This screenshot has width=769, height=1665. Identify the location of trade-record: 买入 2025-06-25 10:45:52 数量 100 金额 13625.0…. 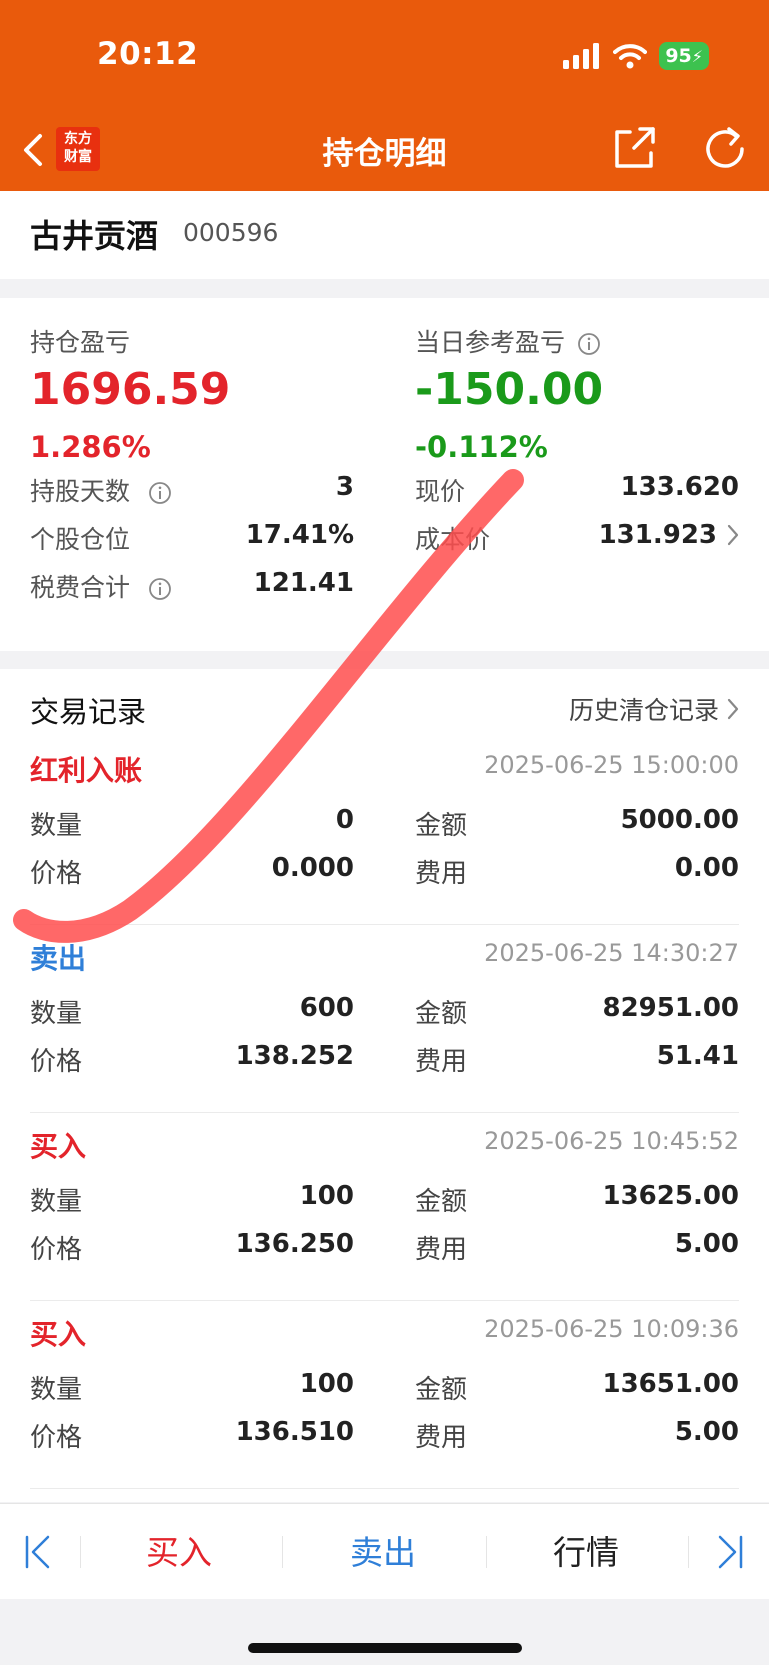
(384, 1207).